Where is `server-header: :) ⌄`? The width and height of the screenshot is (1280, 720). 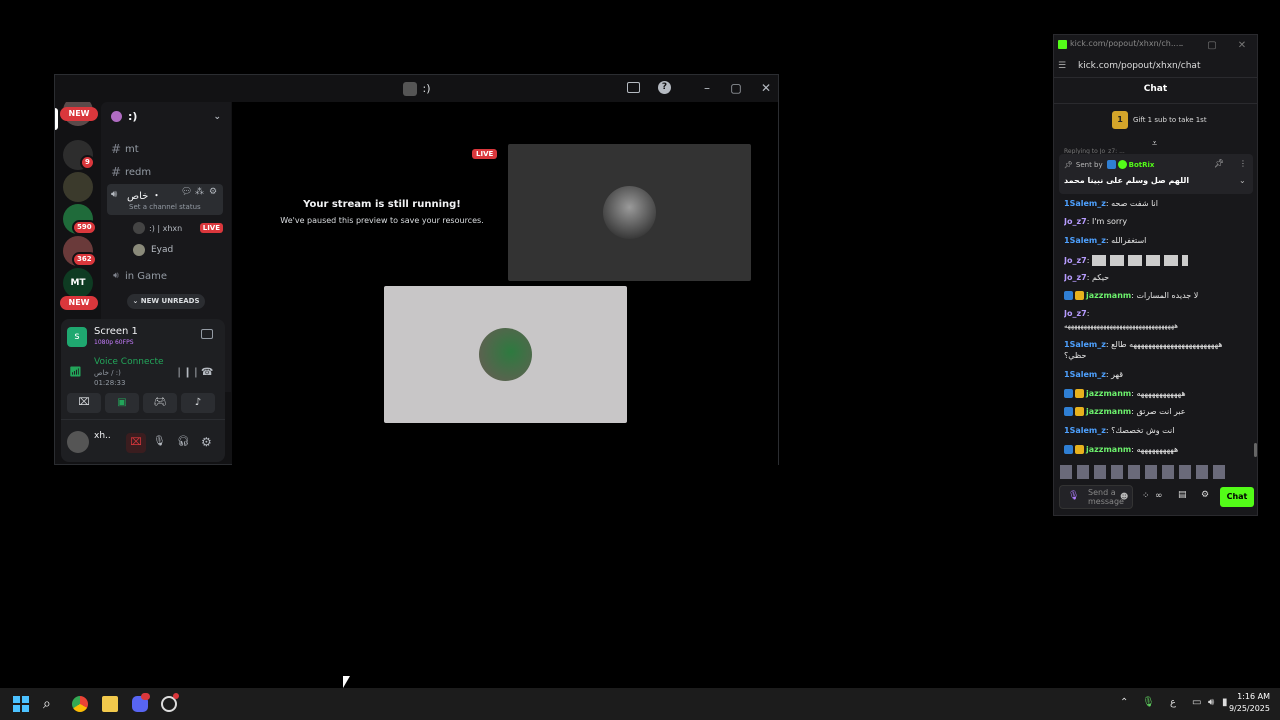 server-header: :) ⌄ is located at coordinates (166, 116).